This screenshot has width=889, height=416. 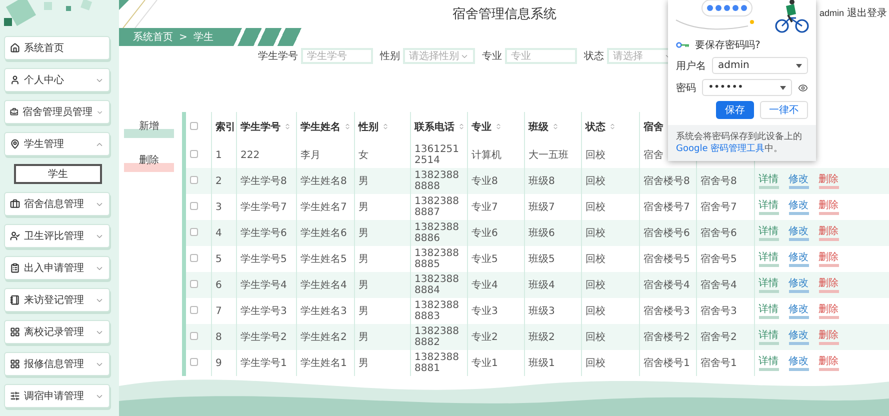 I want to click on input-field: 学生学号, so click(x=337, y=56).